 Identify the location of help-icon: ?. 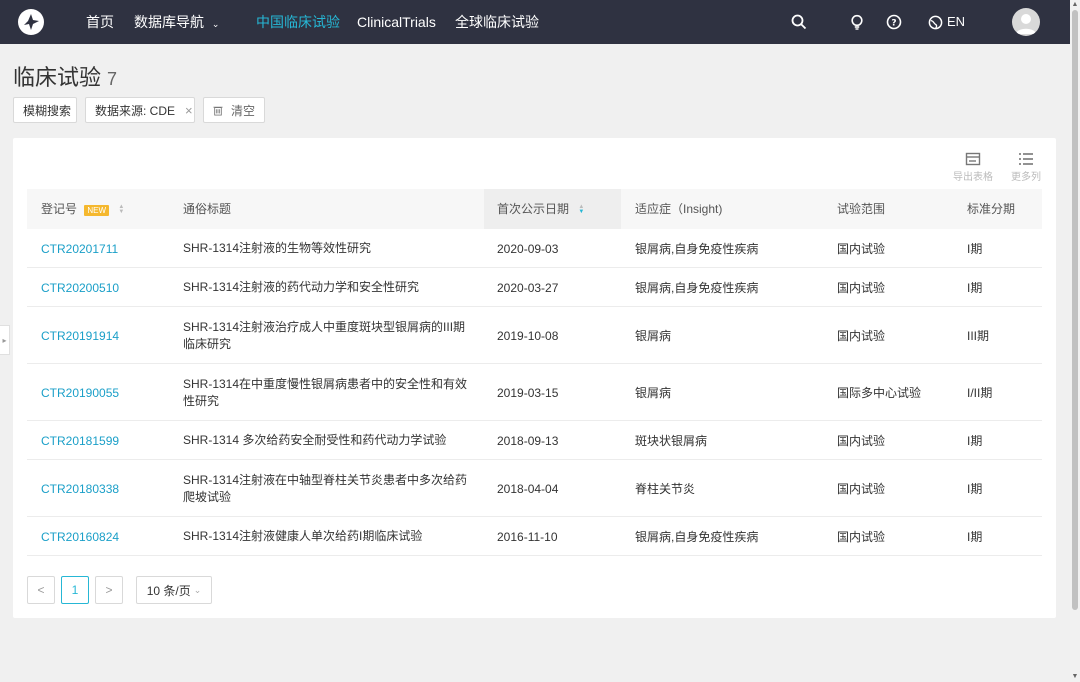
(894, 22).